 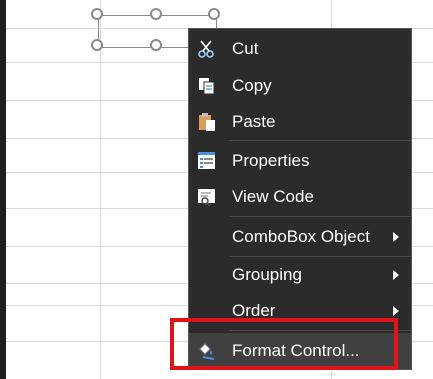 I want to click on menu-item-view-code: View Code, so click(x=300, y=197).